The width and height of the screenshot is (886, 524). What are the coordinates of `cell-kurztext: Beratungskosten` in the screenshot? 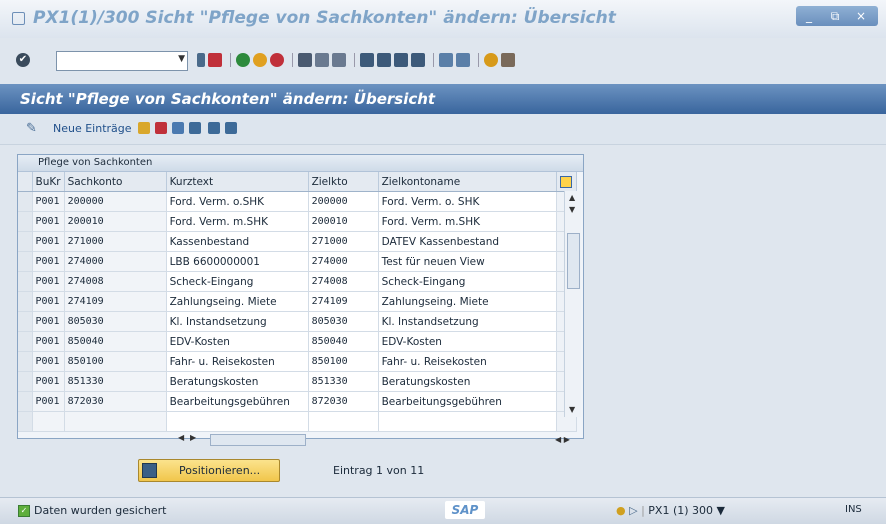 It's located at (237, 381).